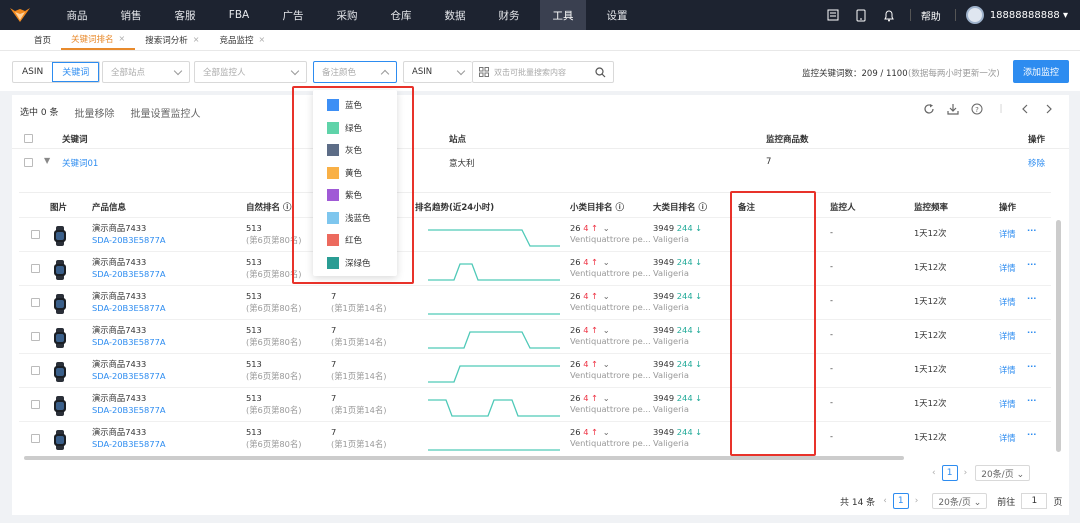 This screenshot has height=523, width=1080. Describe the element at coordinates (47, 160) in the screenshot. I see `expand-caret-icon: ▼` at that location.